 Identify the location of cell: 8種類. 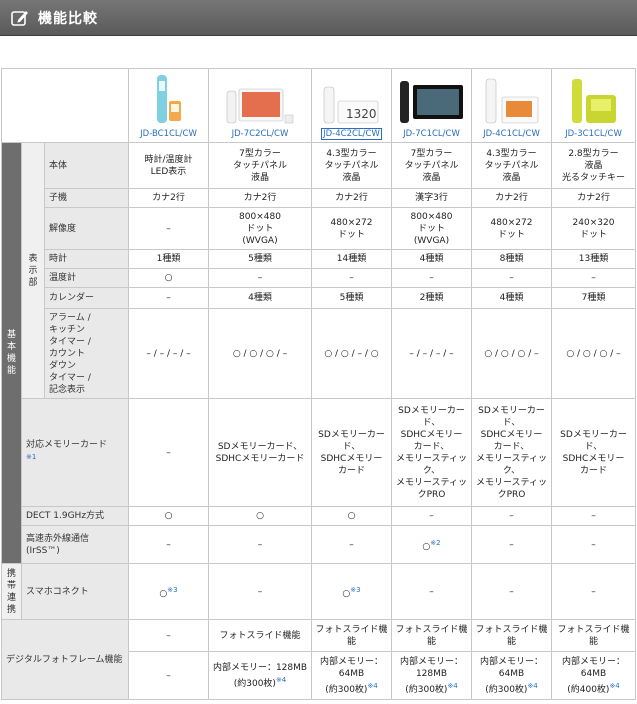
(511, 259).